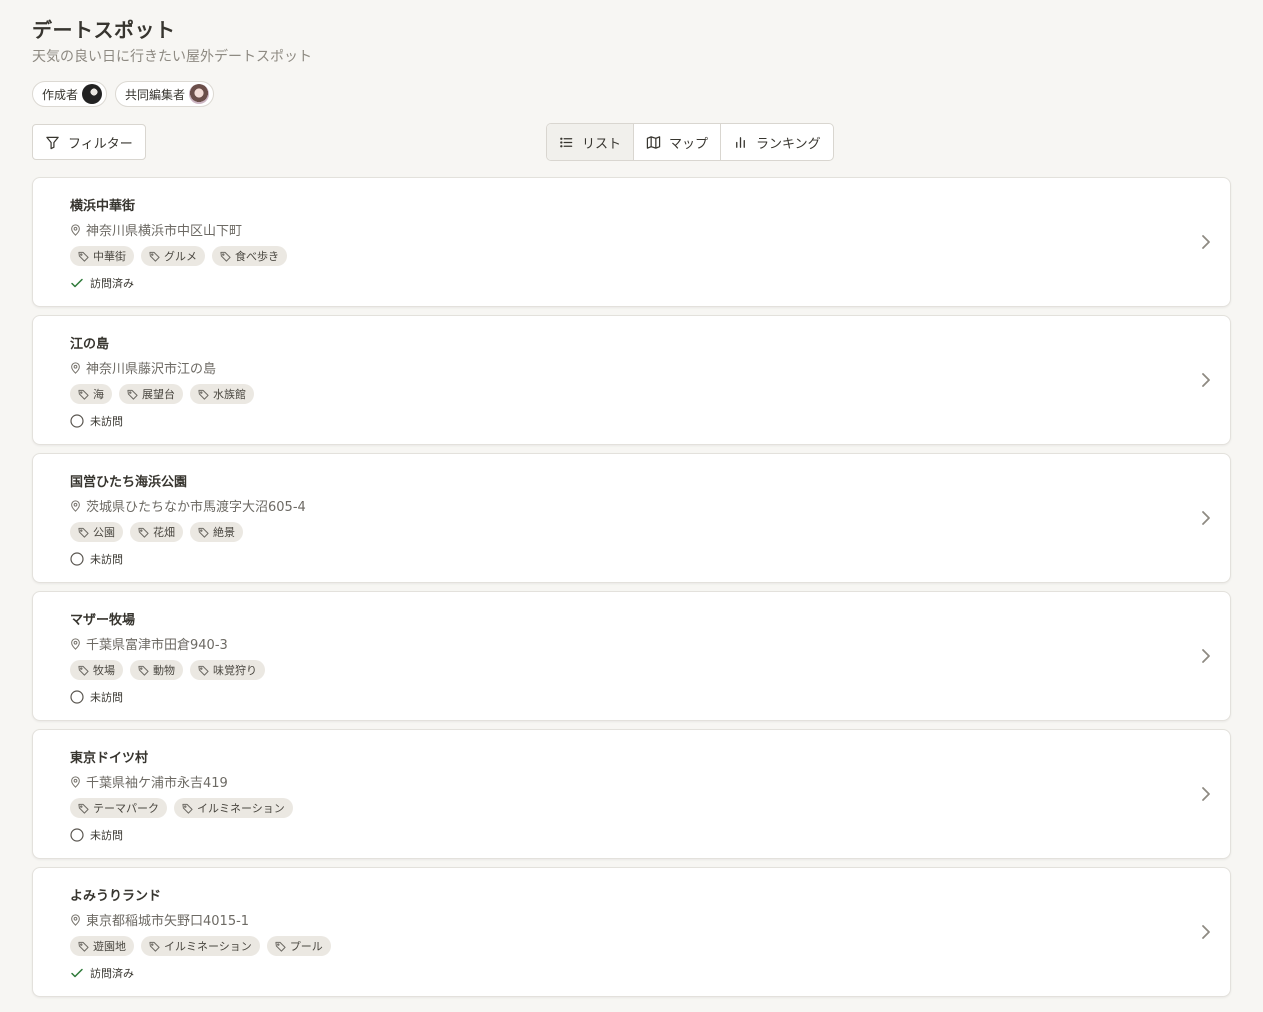 The height and width of the screenshot is (1012, 1263). Describe the element at coordinates (159, 919) in the screenshot. I see `spot-address: 東京都稲城市矢野口4015-1` at that location.